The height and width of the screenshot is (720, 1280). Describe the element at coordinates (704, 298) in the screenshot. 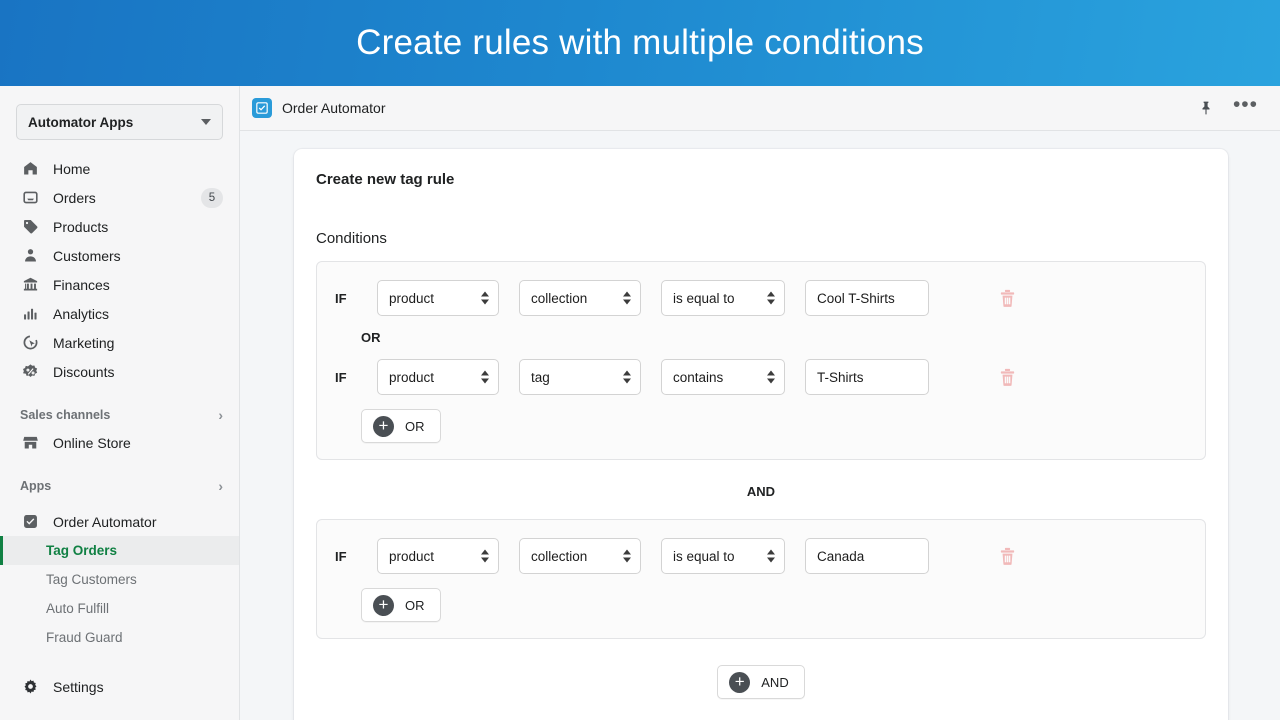

I see `select-value: is equal to` at that location.